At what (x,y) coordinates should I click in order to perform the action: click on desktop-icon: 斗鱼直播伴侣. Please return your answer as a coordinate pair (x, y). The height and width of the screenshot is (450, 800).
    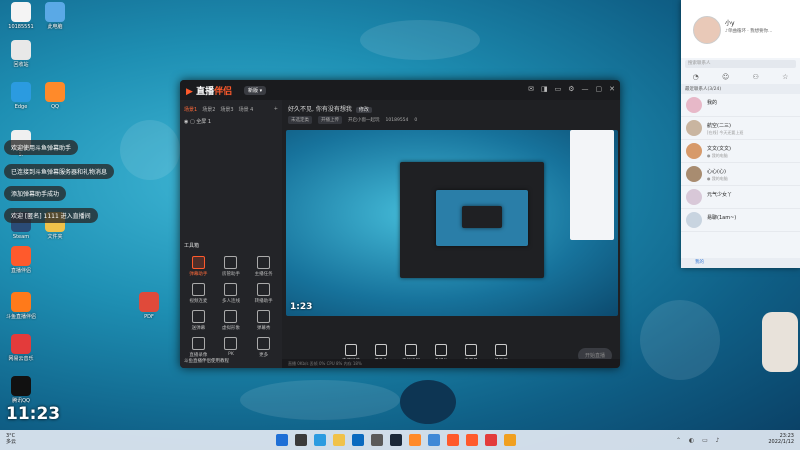
    Looking at the image, I should click on (21, 306).